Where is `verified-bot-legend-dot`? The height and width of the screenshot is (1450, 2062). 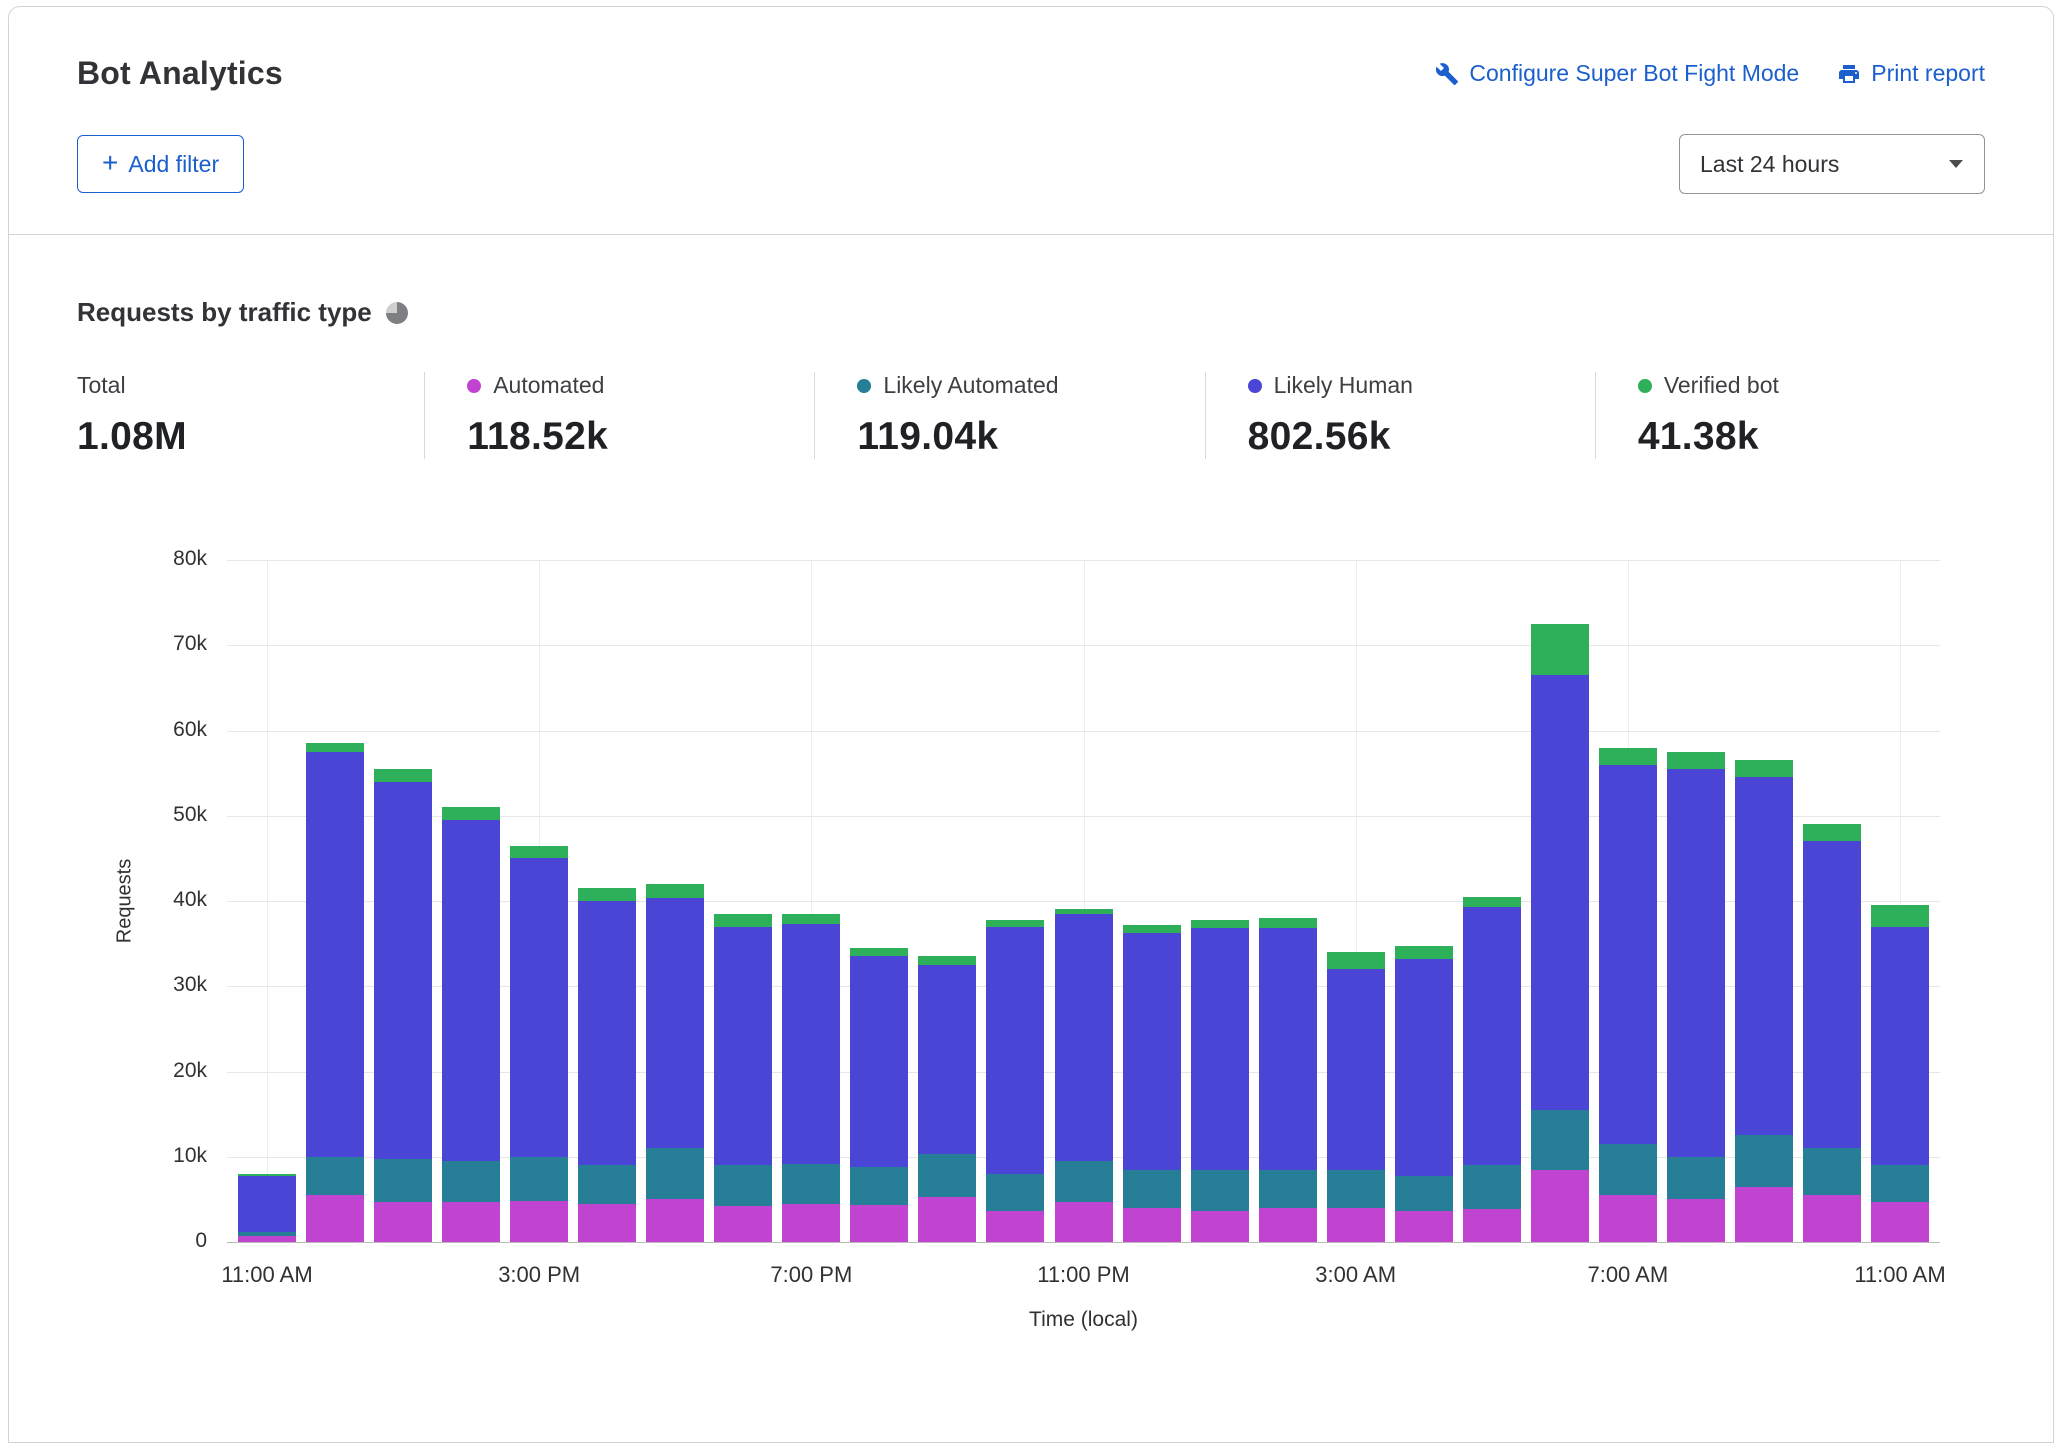 verified-bot-legend-dot is located at coordinates (1644, 385).